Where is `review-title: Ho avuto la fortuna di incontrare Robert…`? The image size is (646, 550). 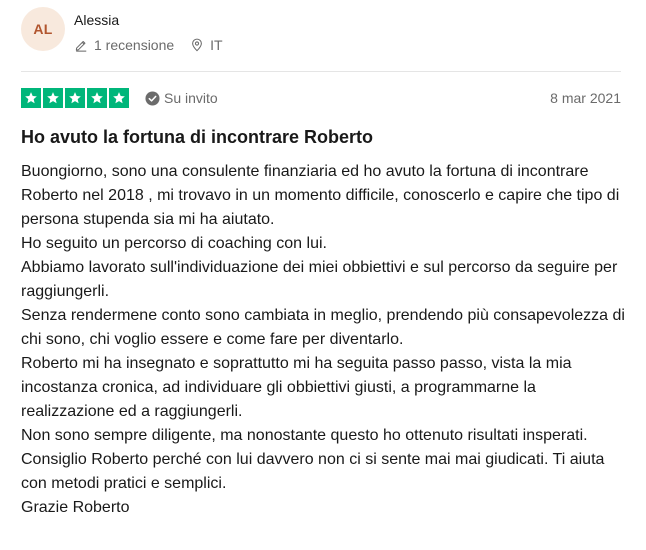
review-title: Ho avuto la fortuna di incontrare Robert… is located at coordinates (197, 137).